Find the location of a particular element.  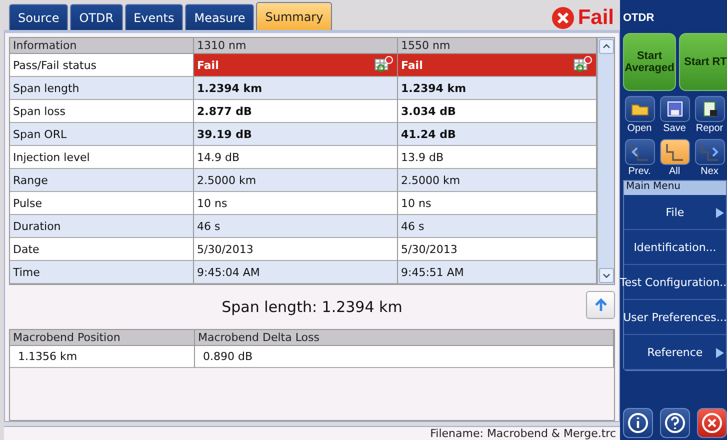

filename-label: Filename: Macrobend & Merge.trc is located at coordinates (312, 433).